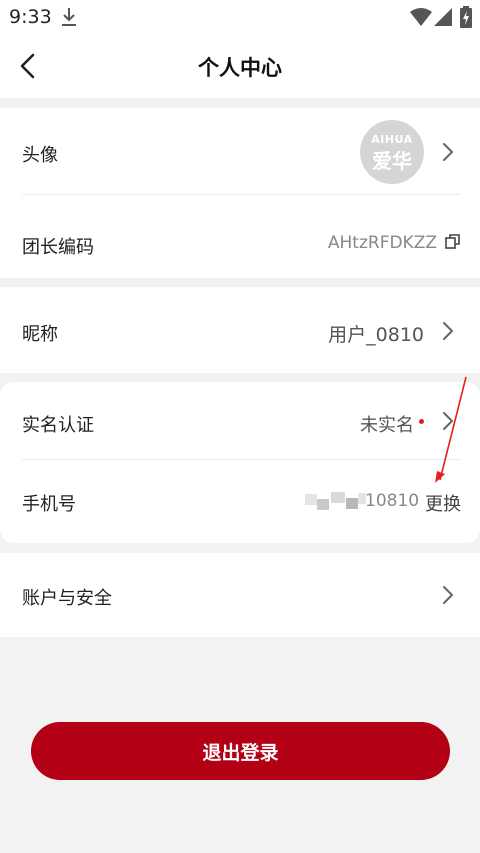 The image size is (480, 853). What do you see at coordinates (443, 503) in the screenshot?
I see `change-phone-link: 更换` at bounding box center [443, 503].